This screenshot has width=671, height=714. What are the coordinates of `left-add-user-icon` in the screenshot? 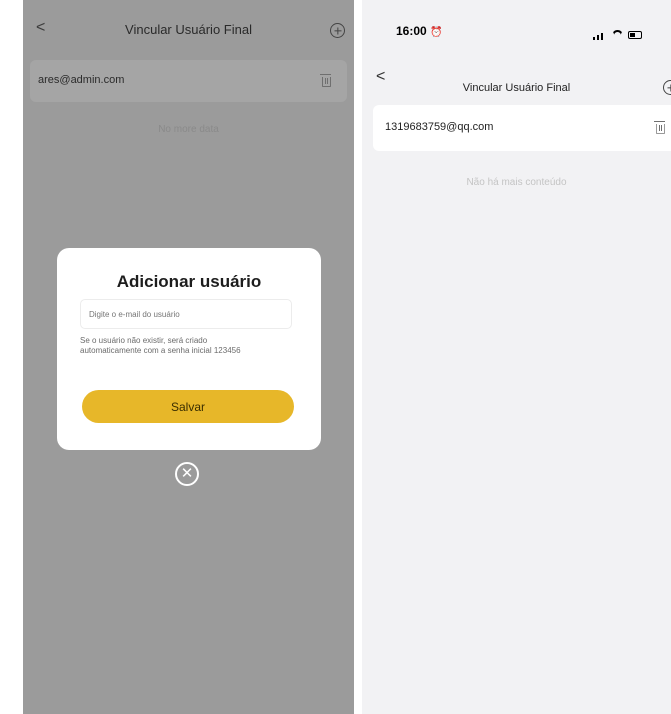 It's located at (337, 30).